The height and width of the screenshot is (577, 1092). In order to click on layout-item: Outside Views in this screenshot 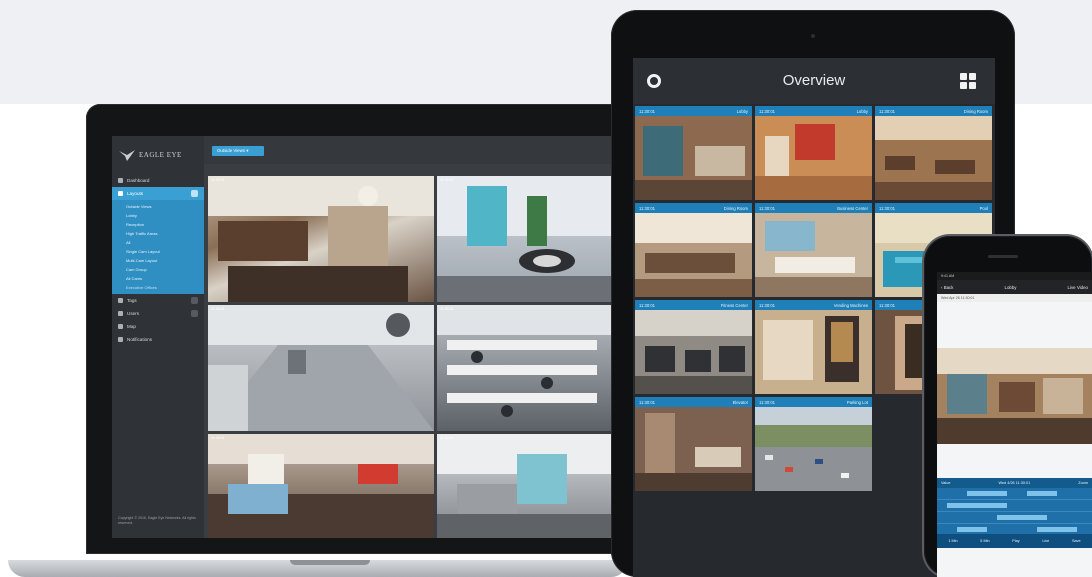, I will do `click(158, 206)`.